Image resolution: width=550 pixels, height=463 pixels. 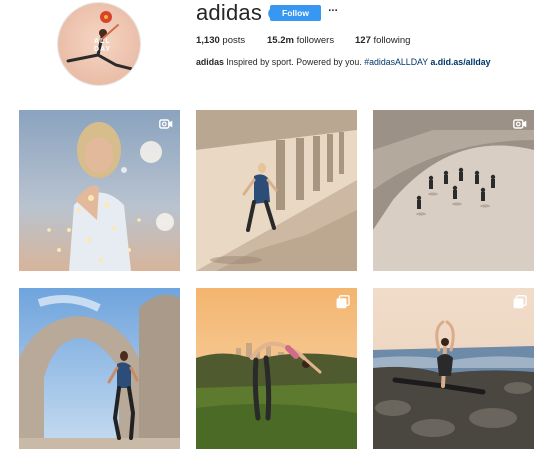 I want to click on svg-text: DAY, so click(x=102, y=49).